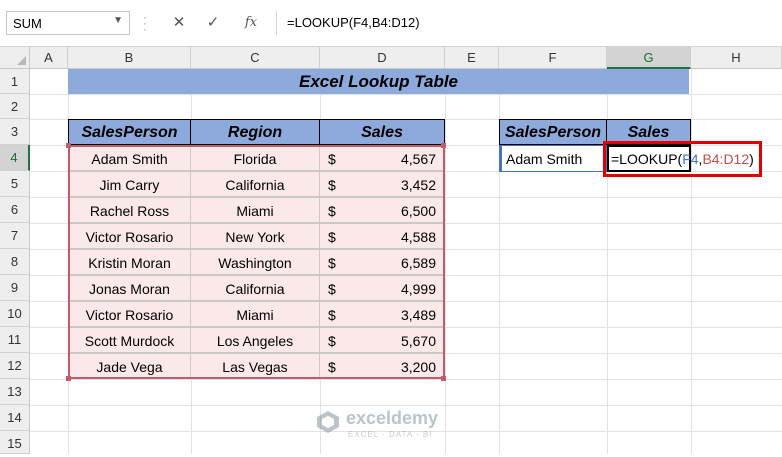  Describe the element at coordinates (251, 23) in the screenshot. I see `insert-function-button: fx` at that location.